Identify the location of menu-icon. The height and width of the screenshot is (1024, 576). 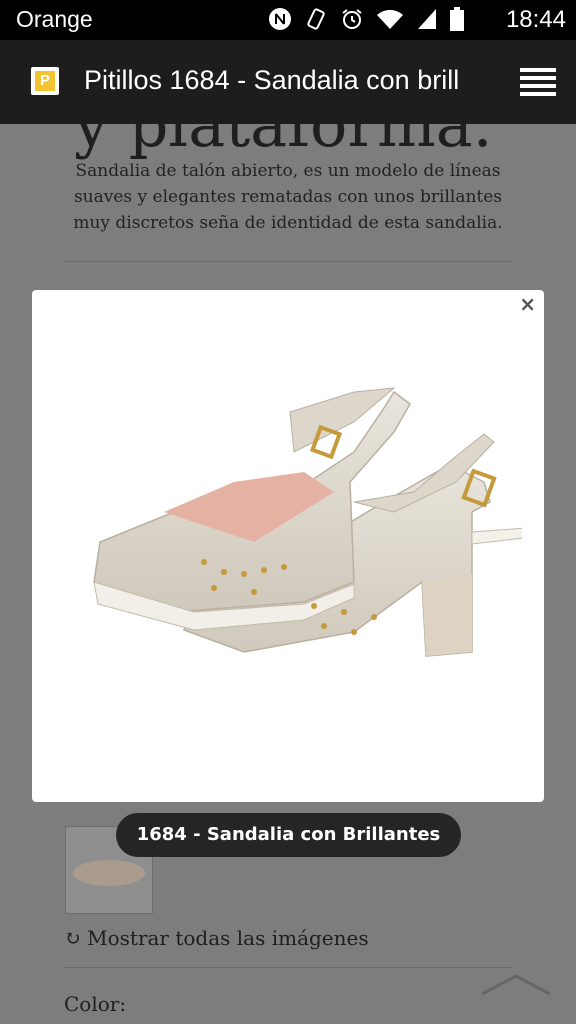
(538, 82).